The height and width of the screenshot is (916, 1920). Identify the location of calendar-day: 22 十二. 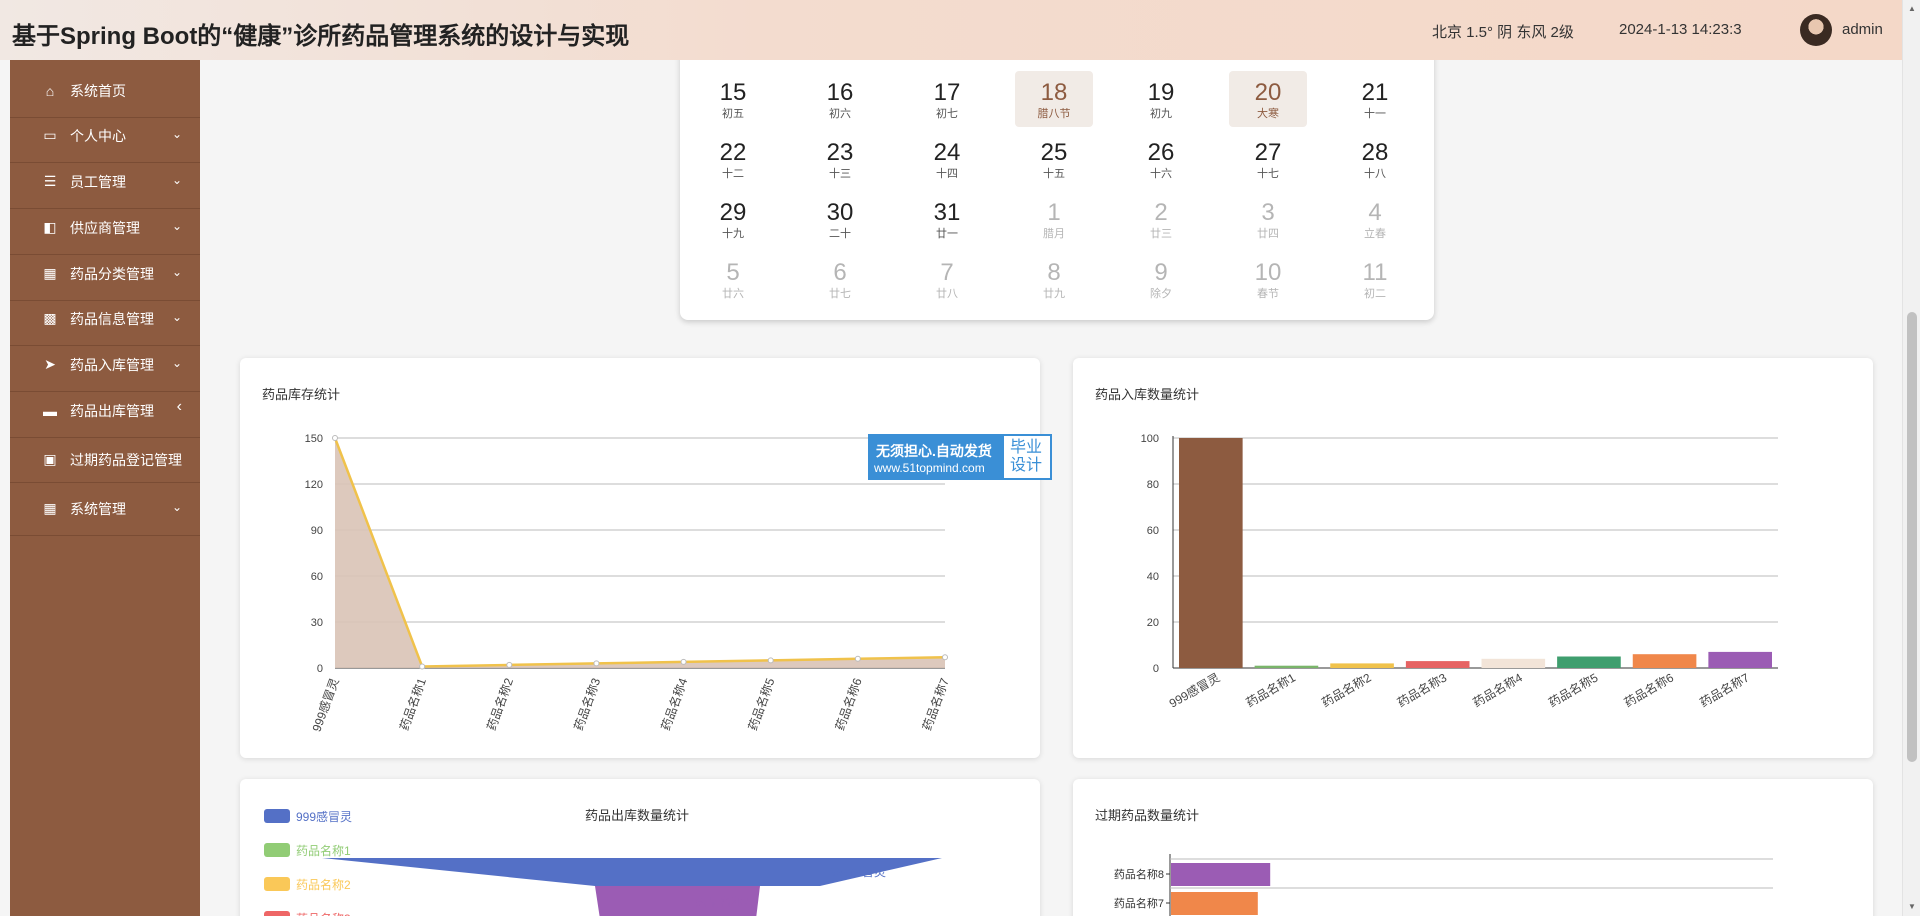
(733, 159).